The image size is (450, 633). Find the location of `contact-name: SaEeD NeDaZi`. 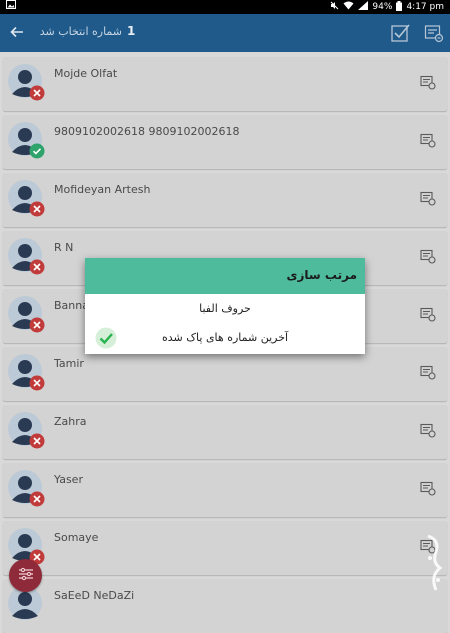

contact-name: SaEeD NeDaZi is located at coordinates (94, 595).